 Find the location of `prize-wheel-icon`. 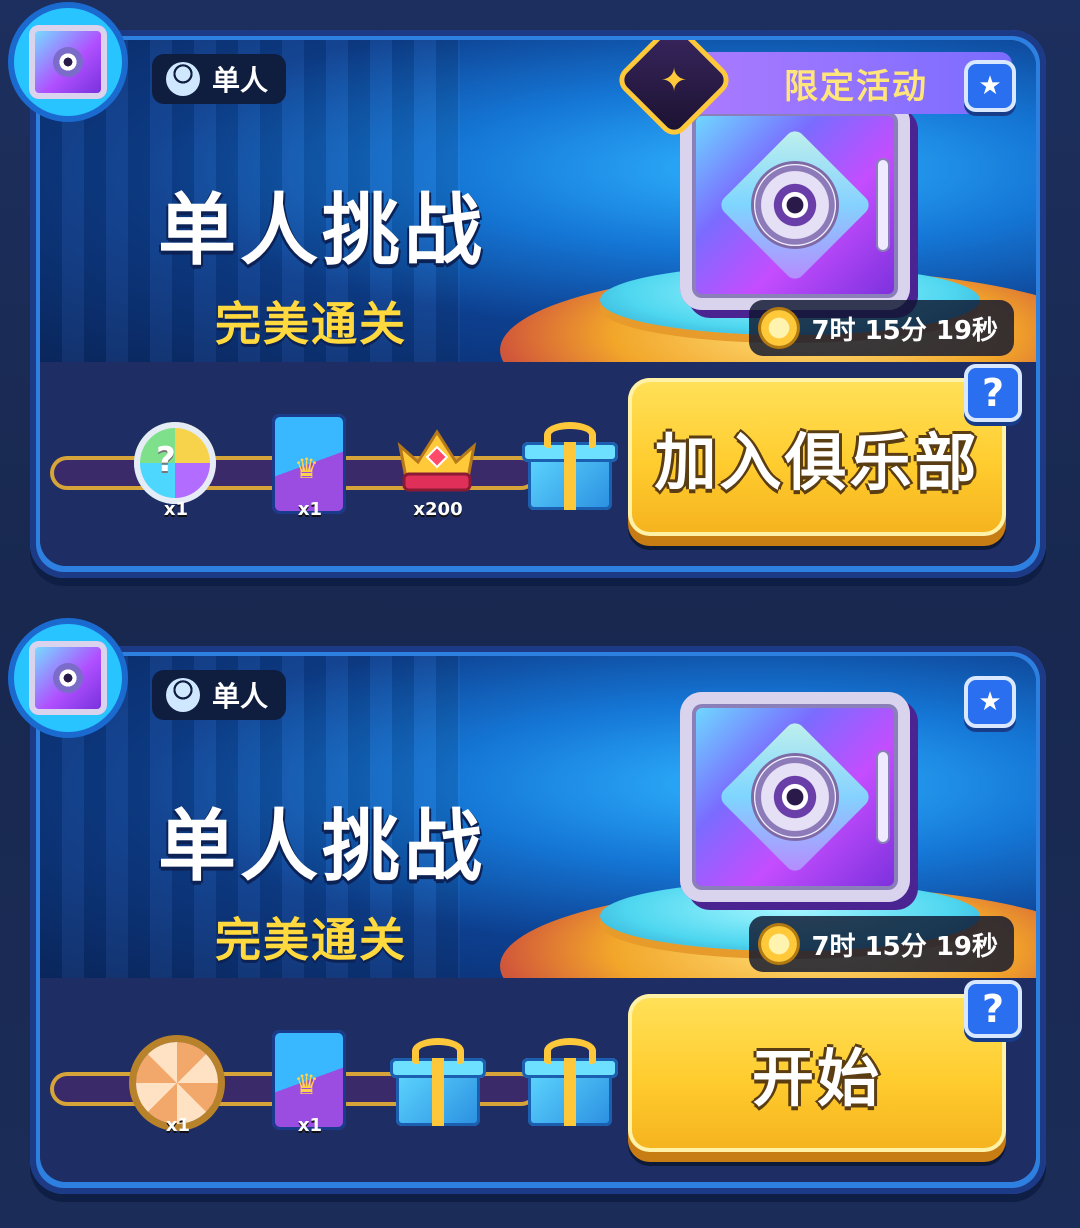

prize-wheel-icon is located at coordinates (177, 1083).